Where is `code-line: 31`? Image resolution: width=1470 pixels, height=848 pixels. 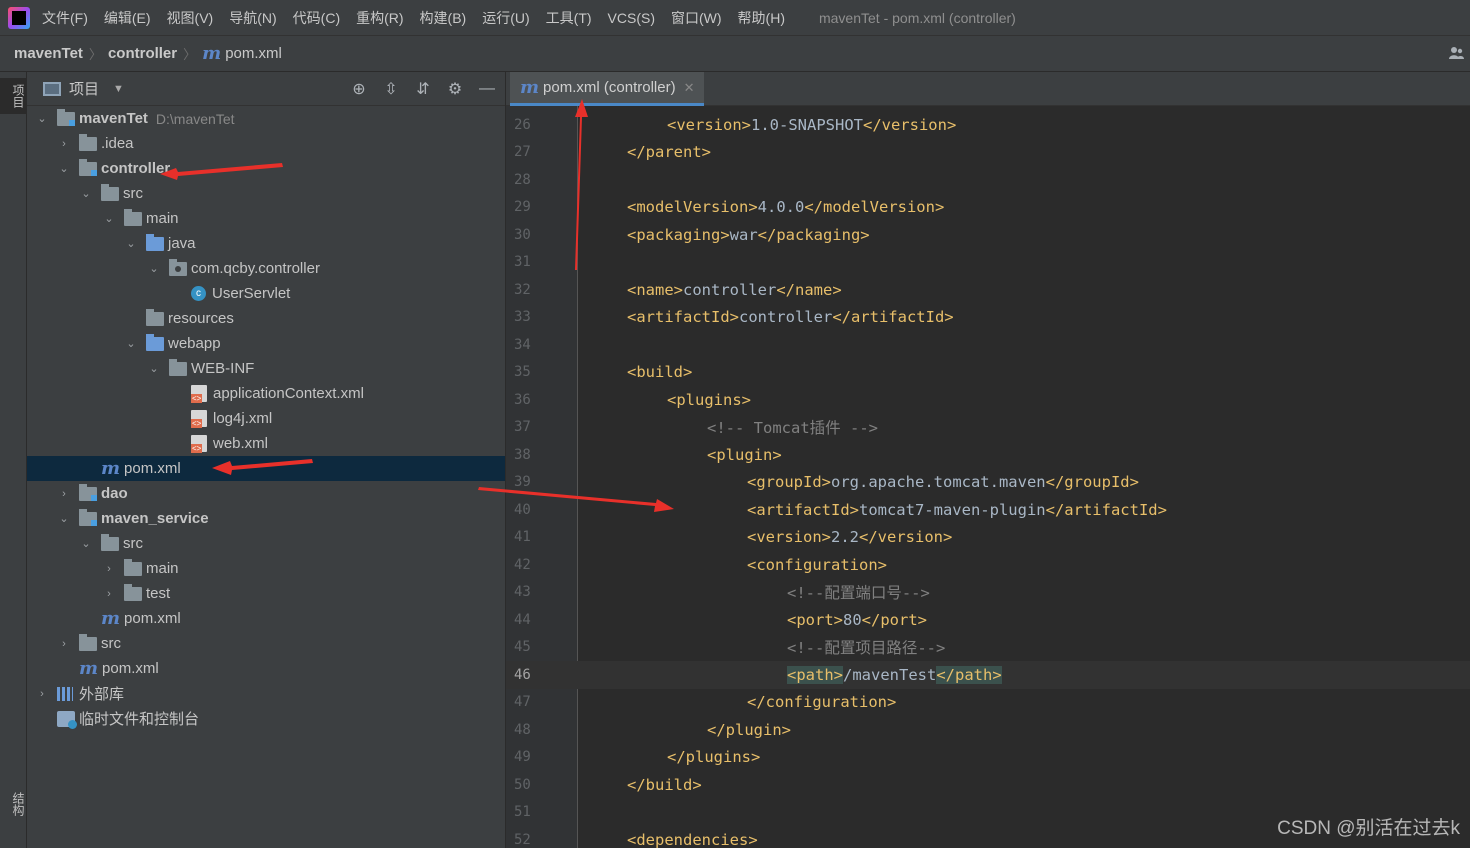
code-line: 31 is located at coordinates (988, 263).